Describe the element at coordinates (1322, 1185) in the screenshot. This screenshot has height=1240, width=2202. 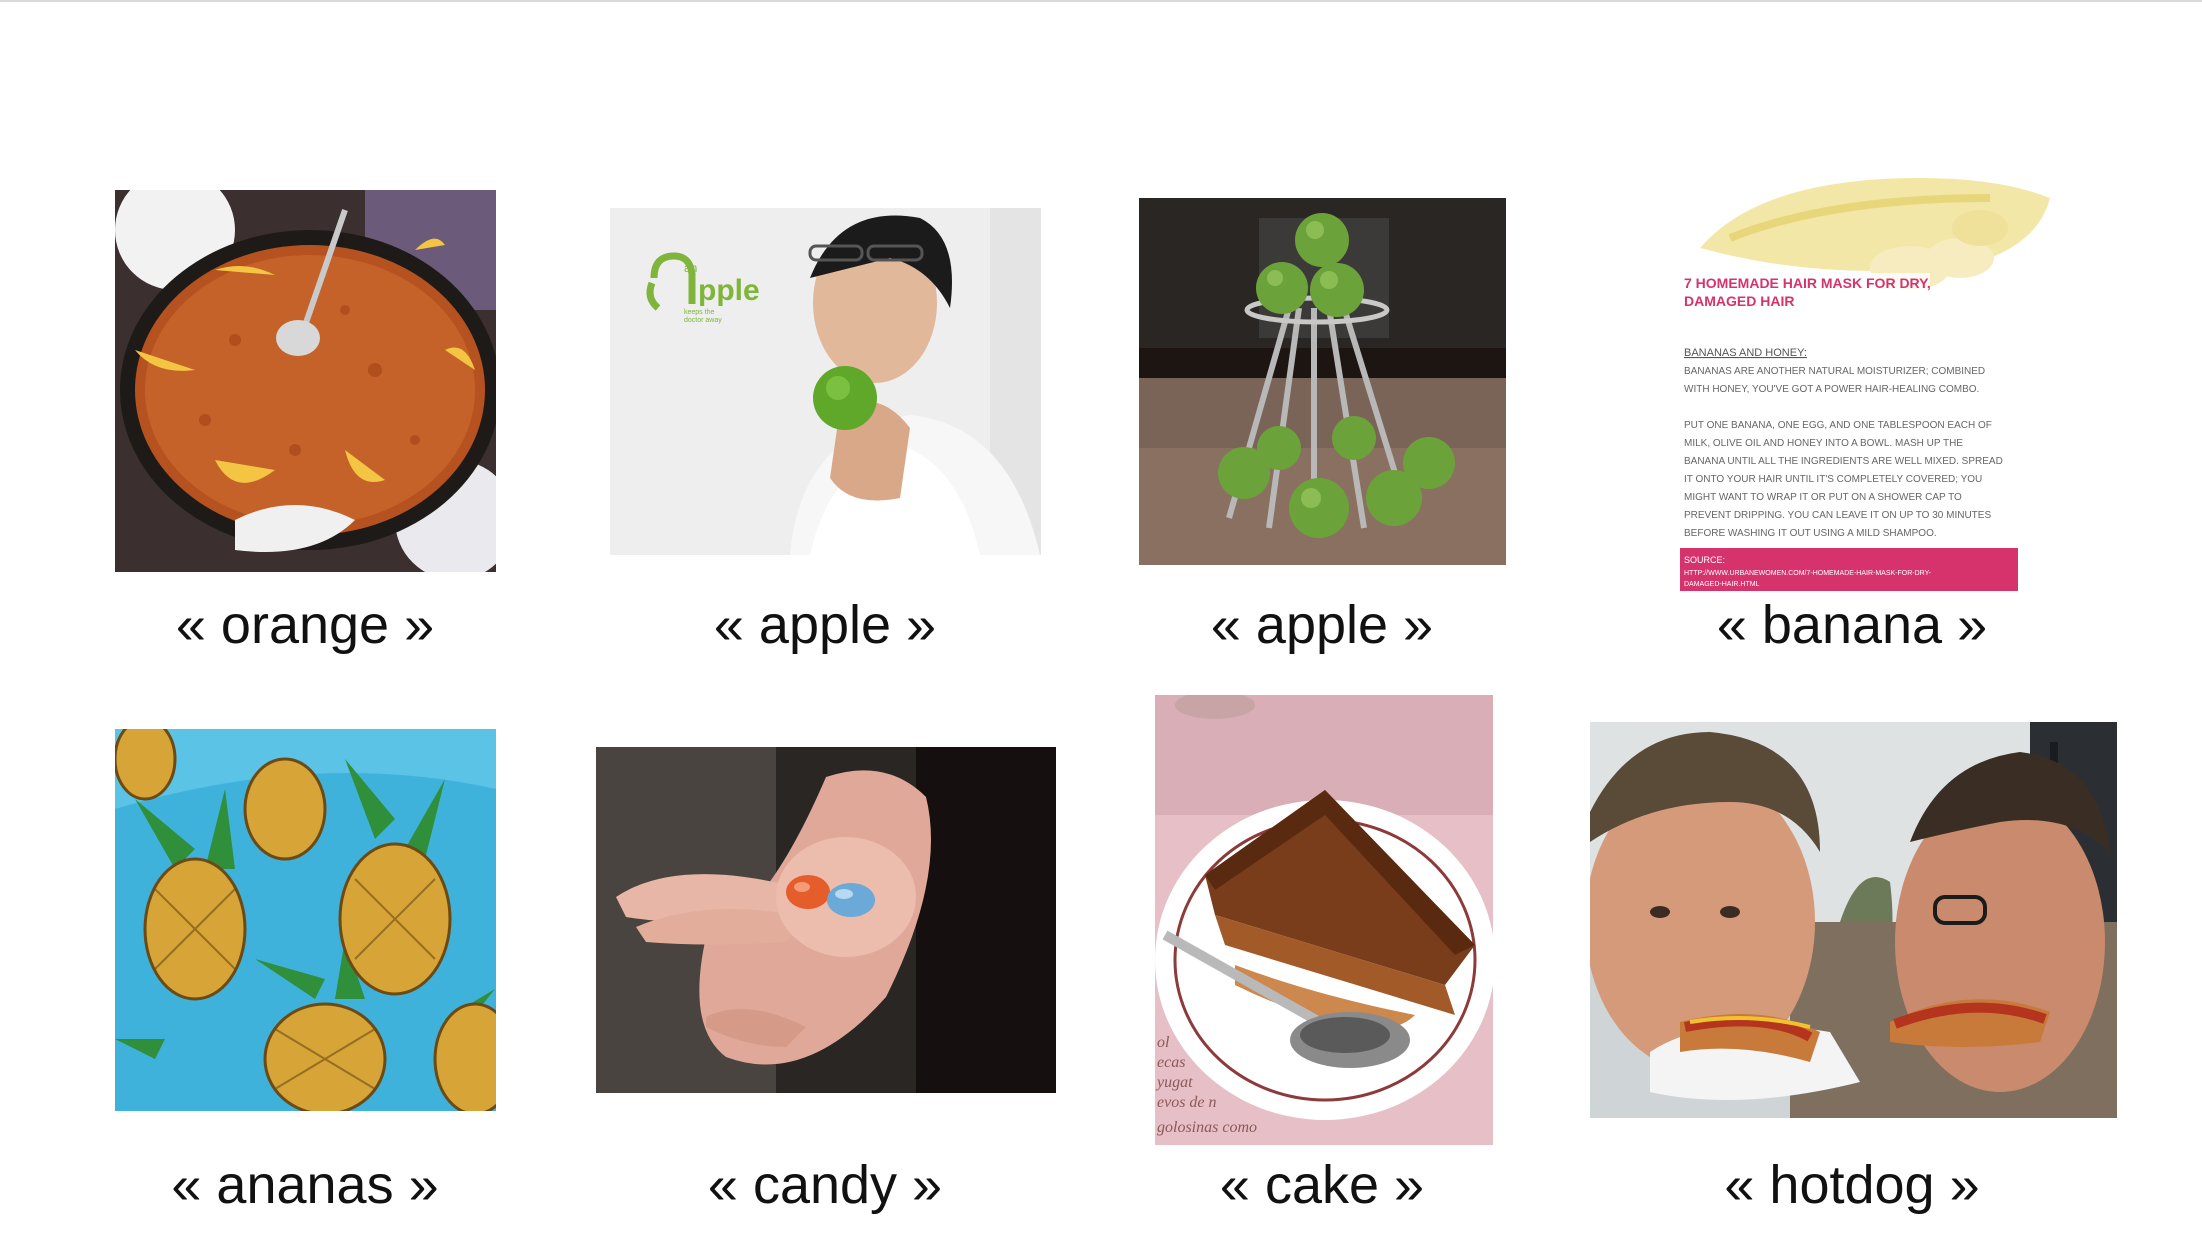
I see `label-cake: « cake »` at that location.